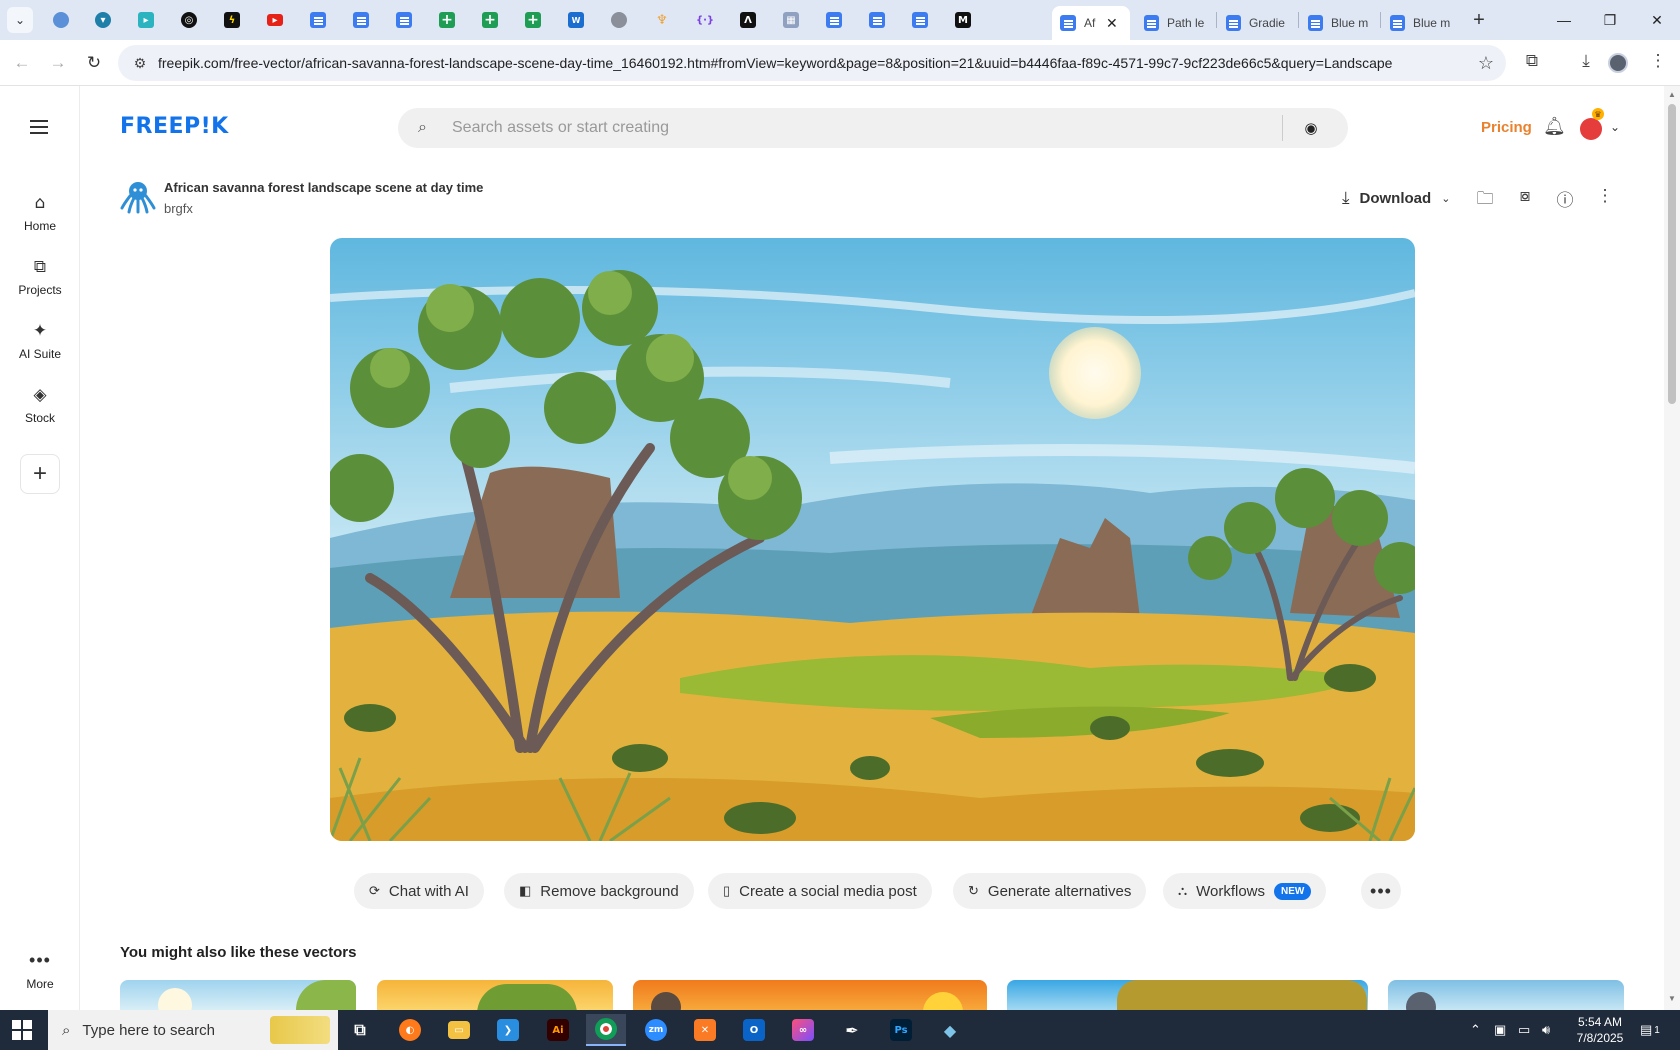 The height and width of the screenshot is (1050, 1680). I want to click on user-avatar, so click(1591, 129).